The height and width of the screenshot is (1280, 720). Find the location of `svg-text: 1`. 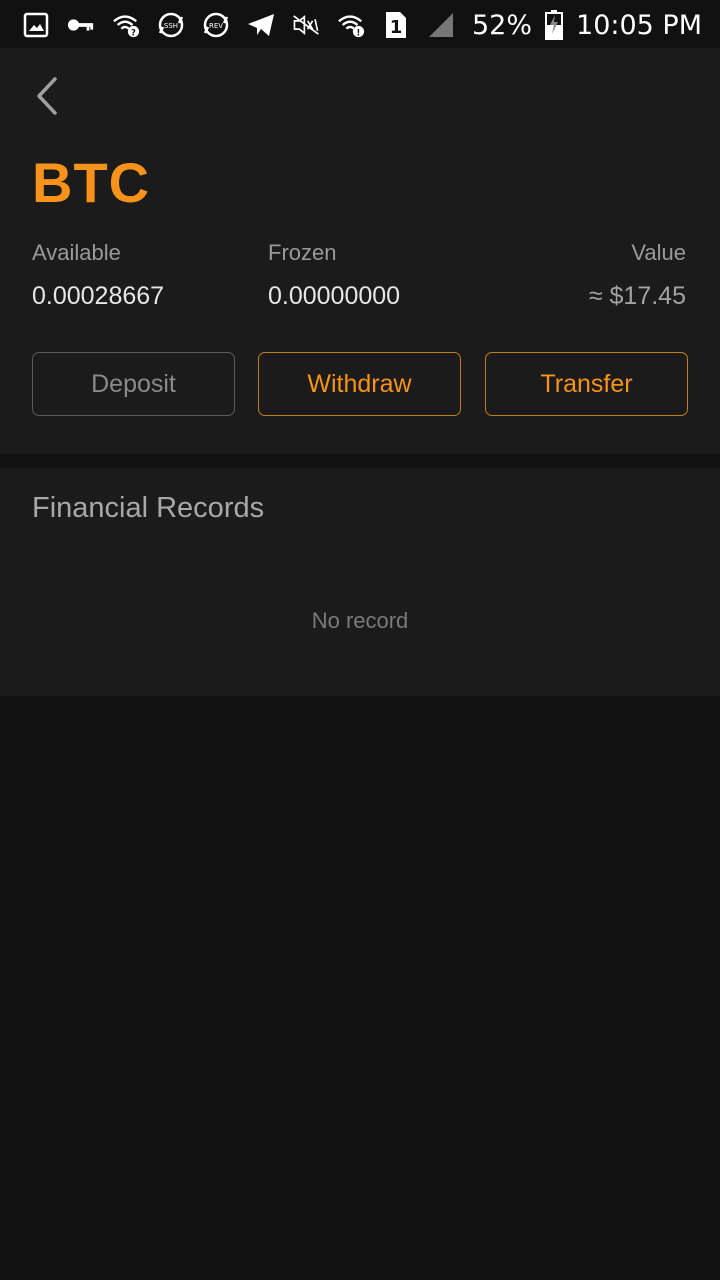

svg-text: 1 is located at coordinates (396, 27).